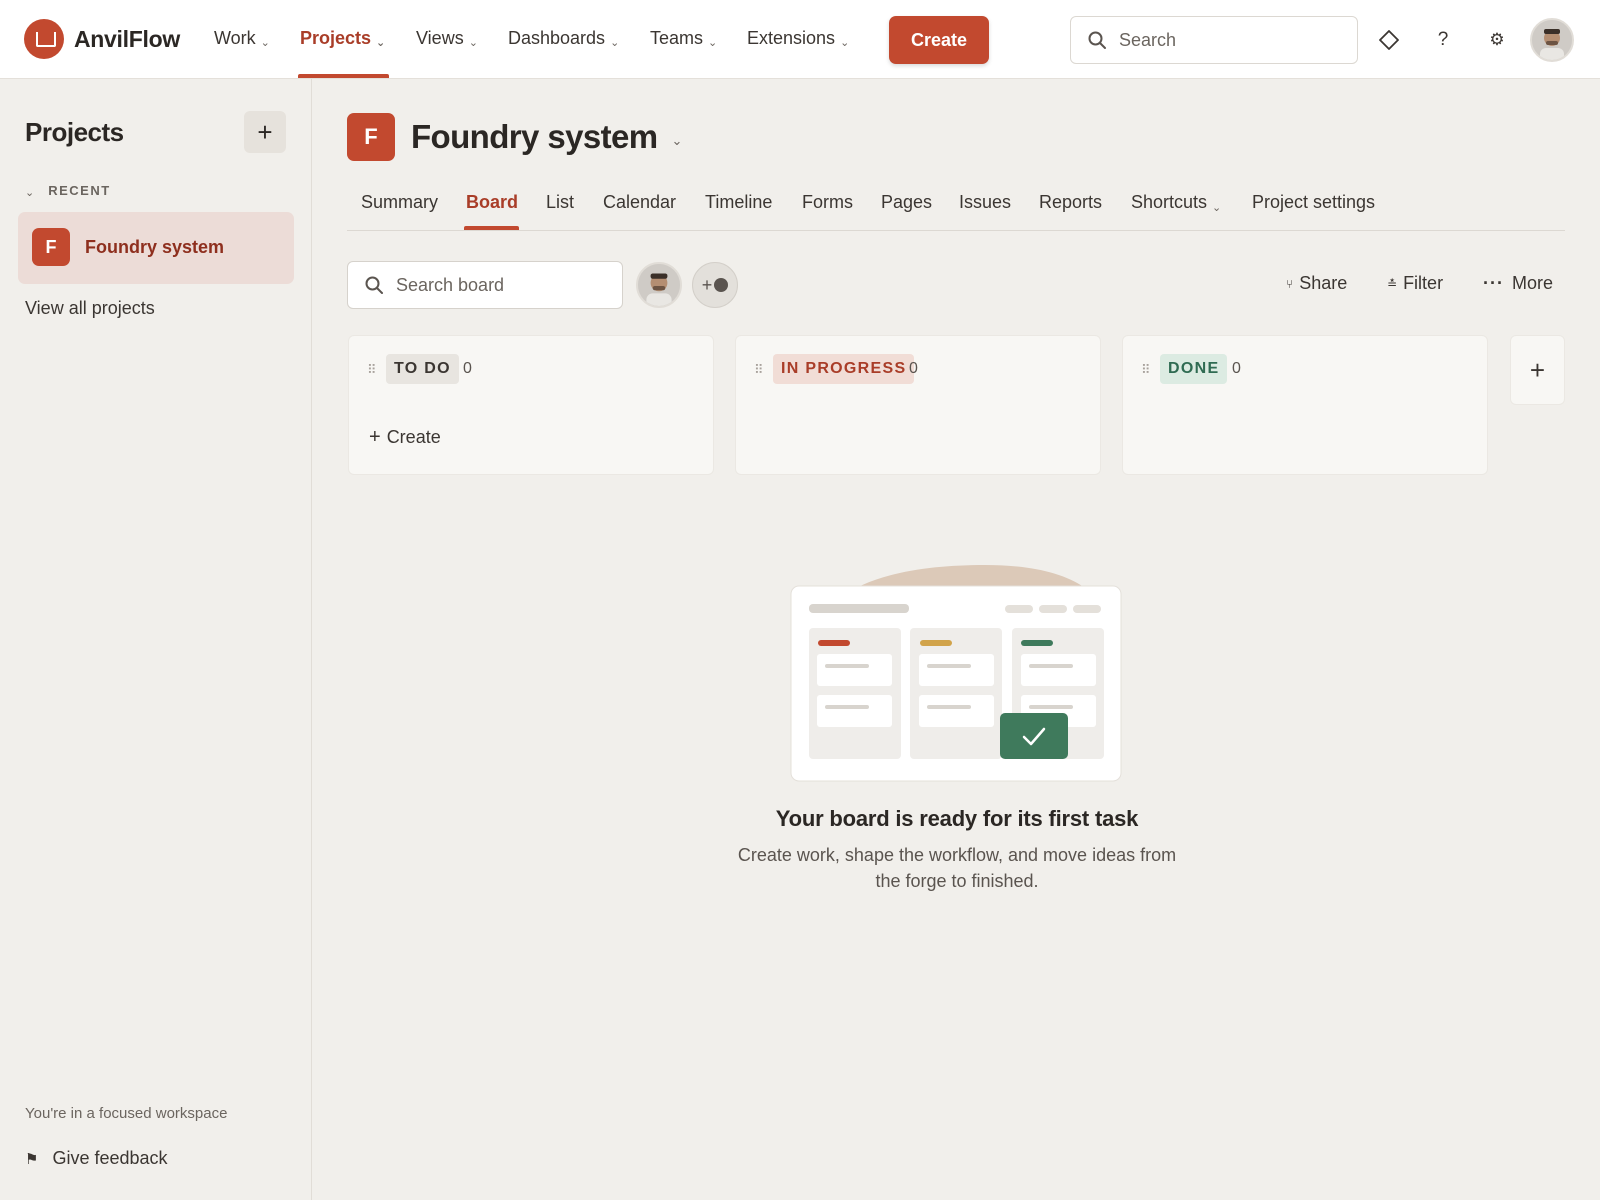 Image resolution: width=1600 pixels, height=1200 pixels. What do you see at coordinates (707, 284) in the screenshot?
I see `add-people-label: +` at bounding box center [707, 284].